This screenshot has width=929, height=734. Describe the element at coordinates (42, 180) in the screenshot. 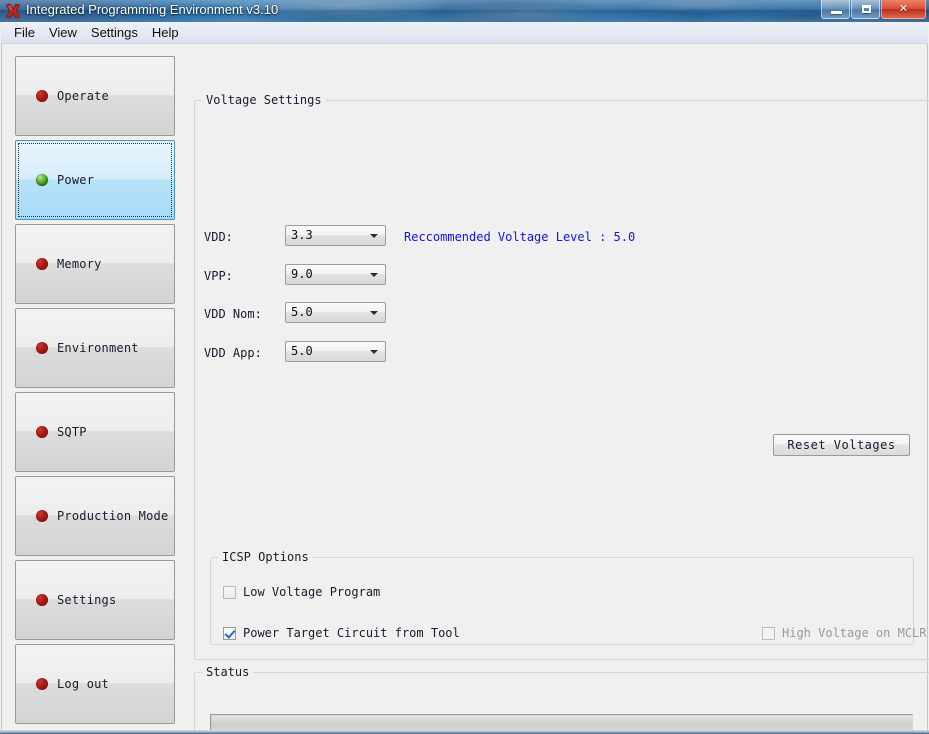

I see `green-sphere-icon` at that location.